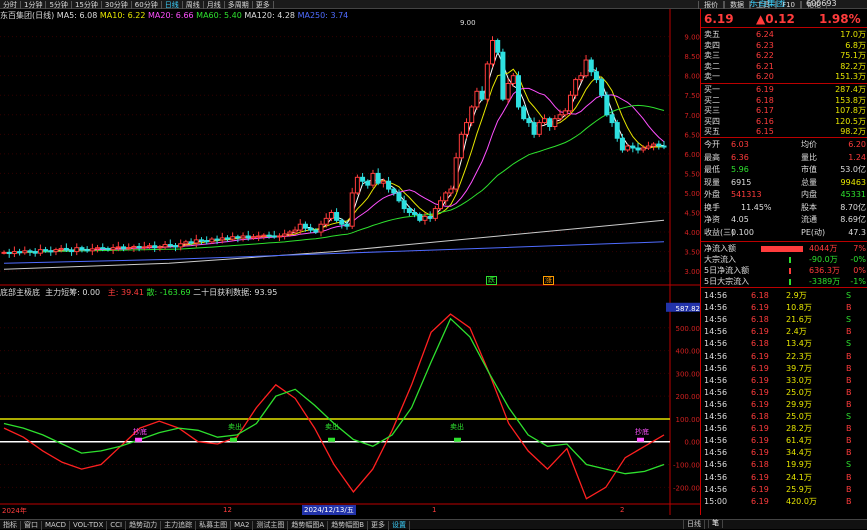 This screenshot has height=530, width=867. Describe the element at coordinates (765, 55) in the screenshot. I see `ask-price: 6.22` at that location.